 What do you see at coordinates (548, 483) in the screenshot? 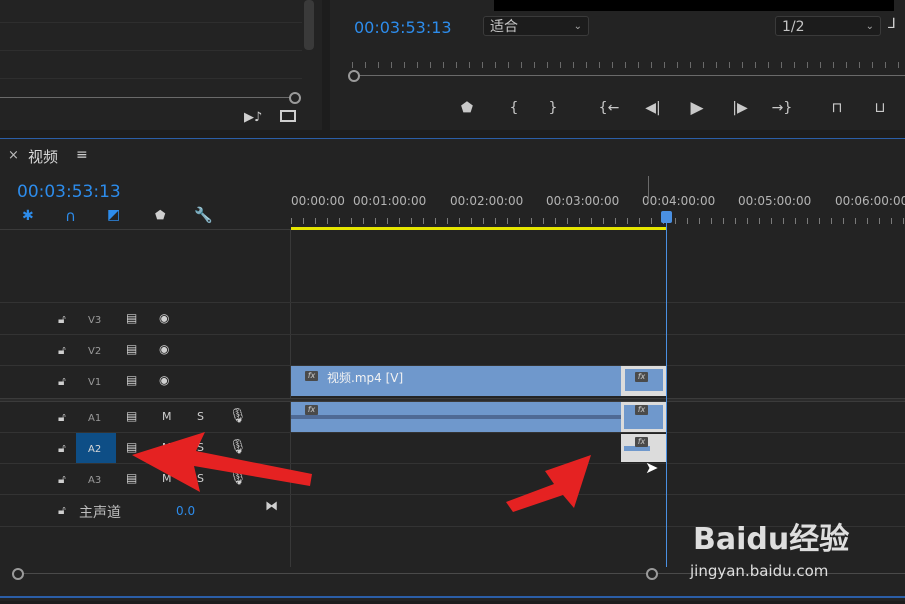
I see `red-arrow-right` at bounding box center [548, 483].